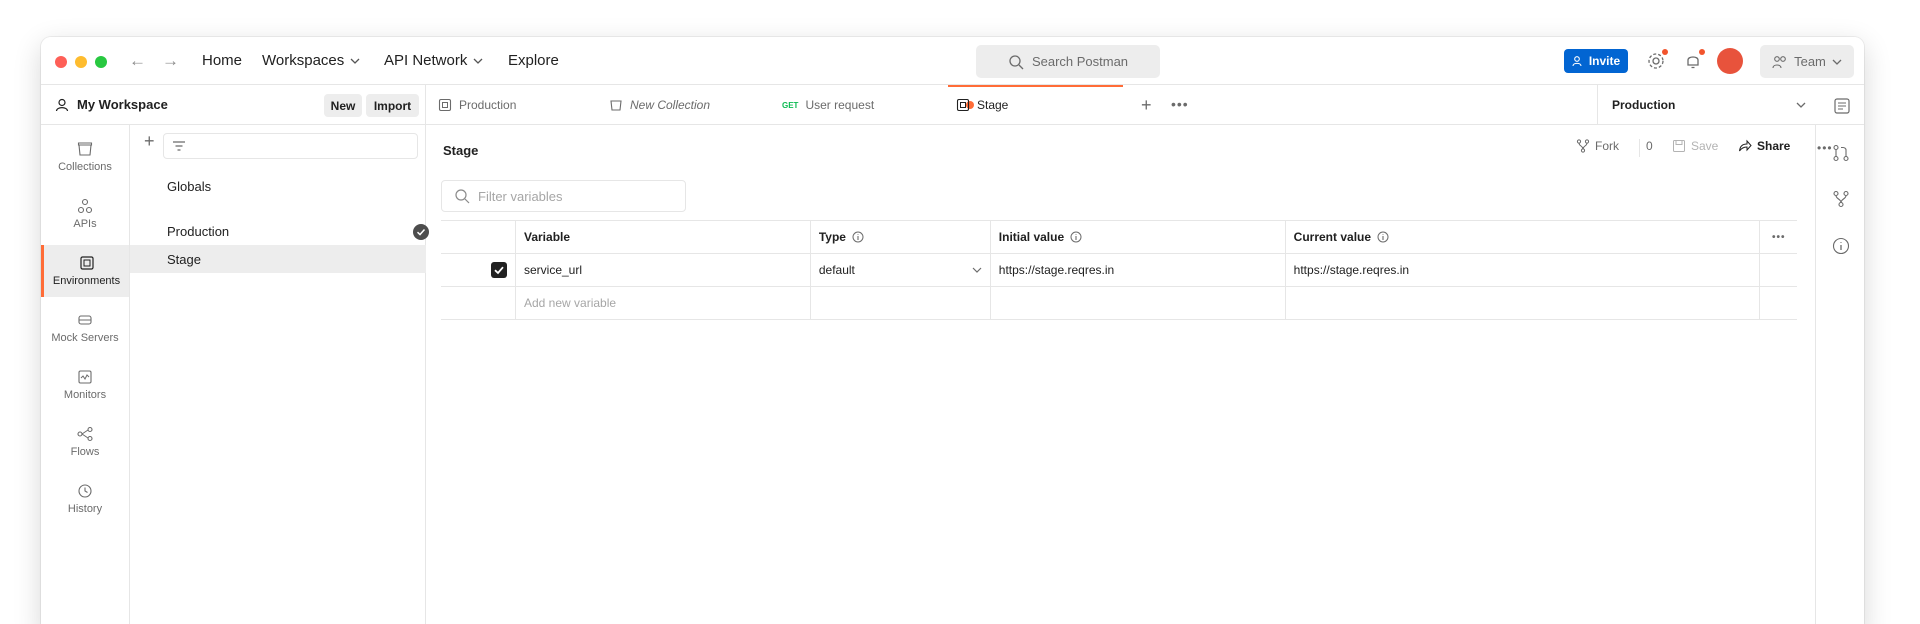  Describe the element at coordinates (86, 263) in the screenshot. I see `environments-icon` at that location.